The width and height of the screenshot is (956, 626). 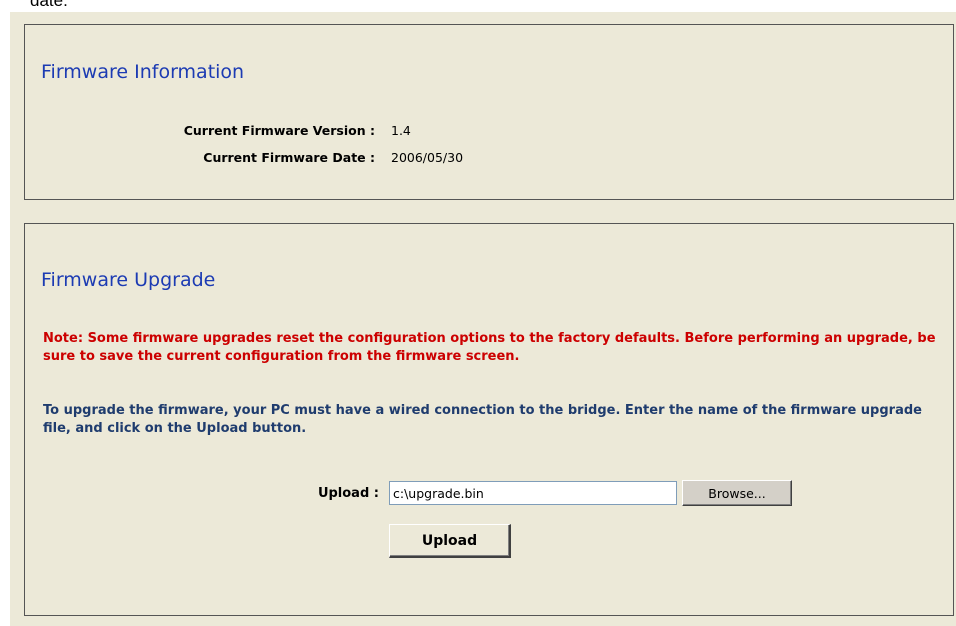 What do you see at coordinates (533, 493) in the screenshot?
I see `firmware-file-input` at bounding box center [533, 493].